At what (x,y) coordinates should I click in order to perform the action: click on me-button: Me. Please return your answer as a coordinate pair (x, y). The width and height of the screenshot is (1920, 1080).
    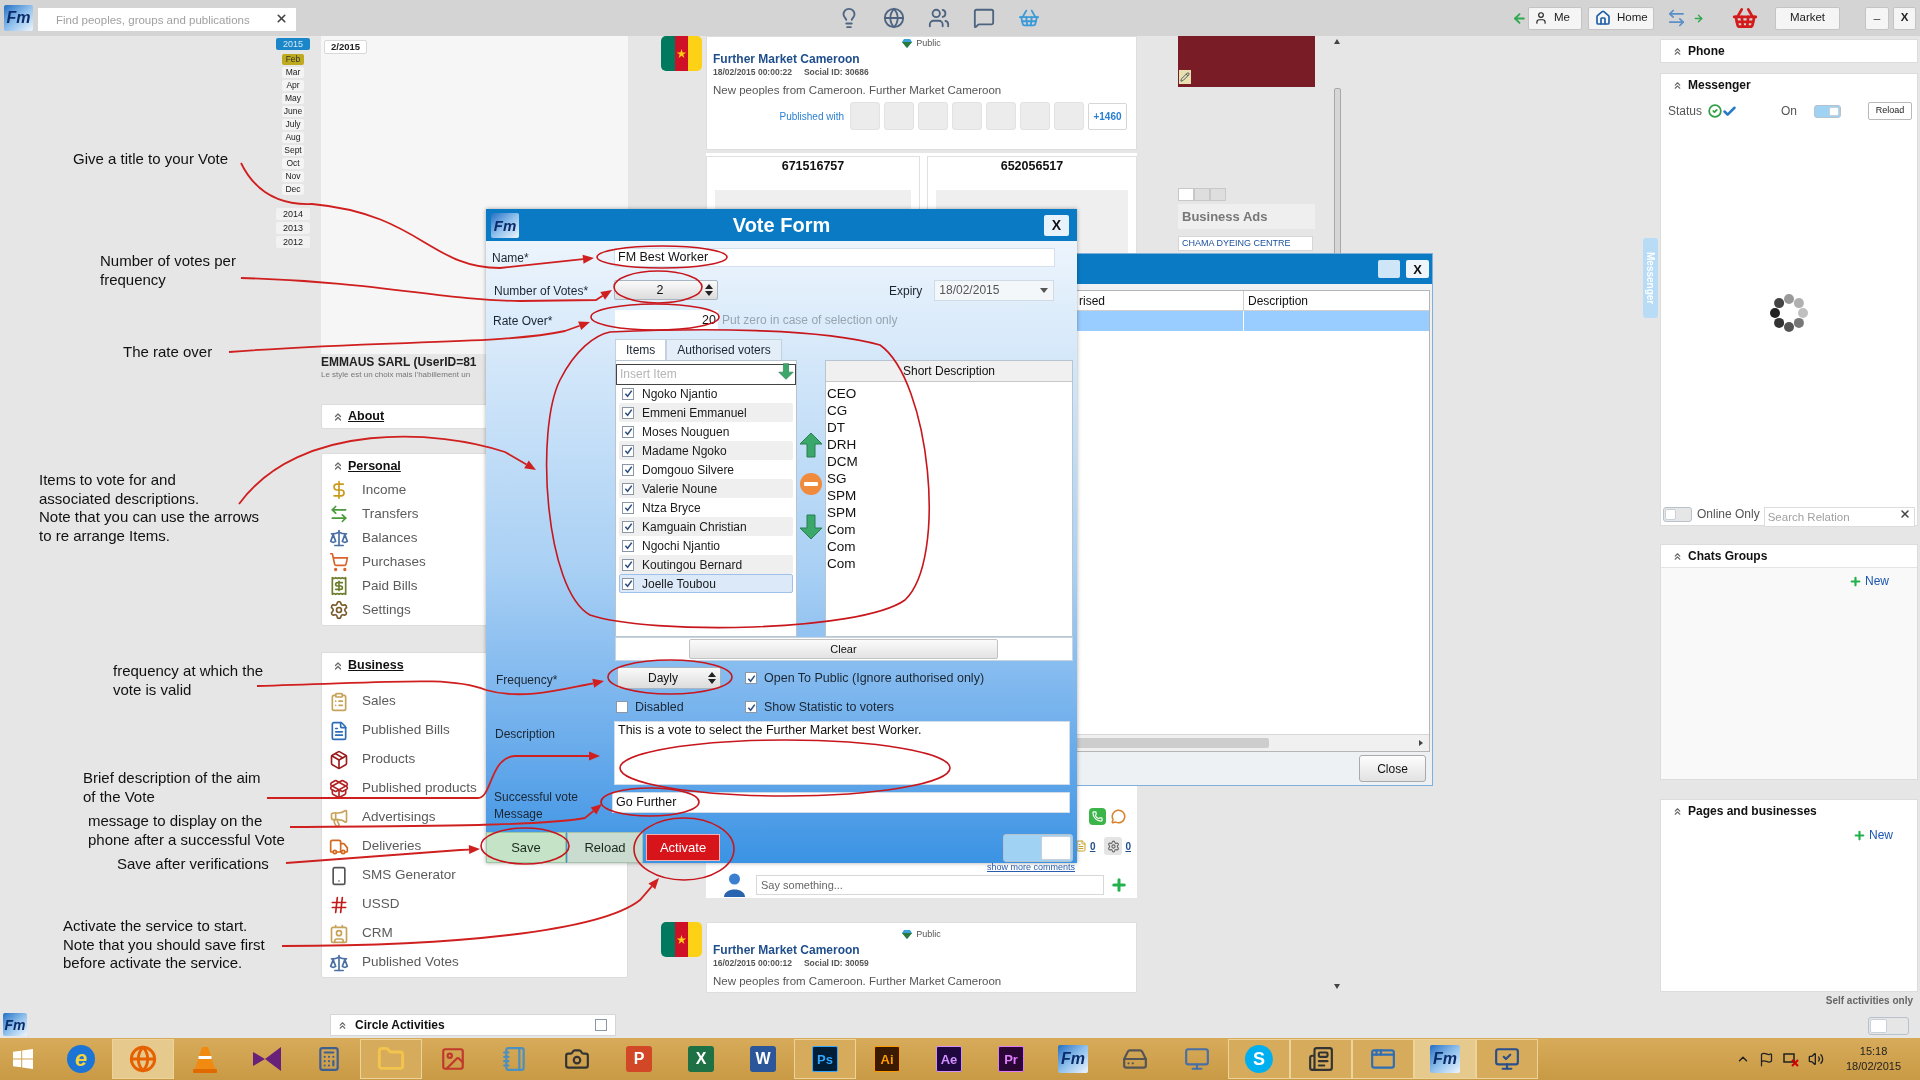
    Looking at the image, I should click on (1555, 18).